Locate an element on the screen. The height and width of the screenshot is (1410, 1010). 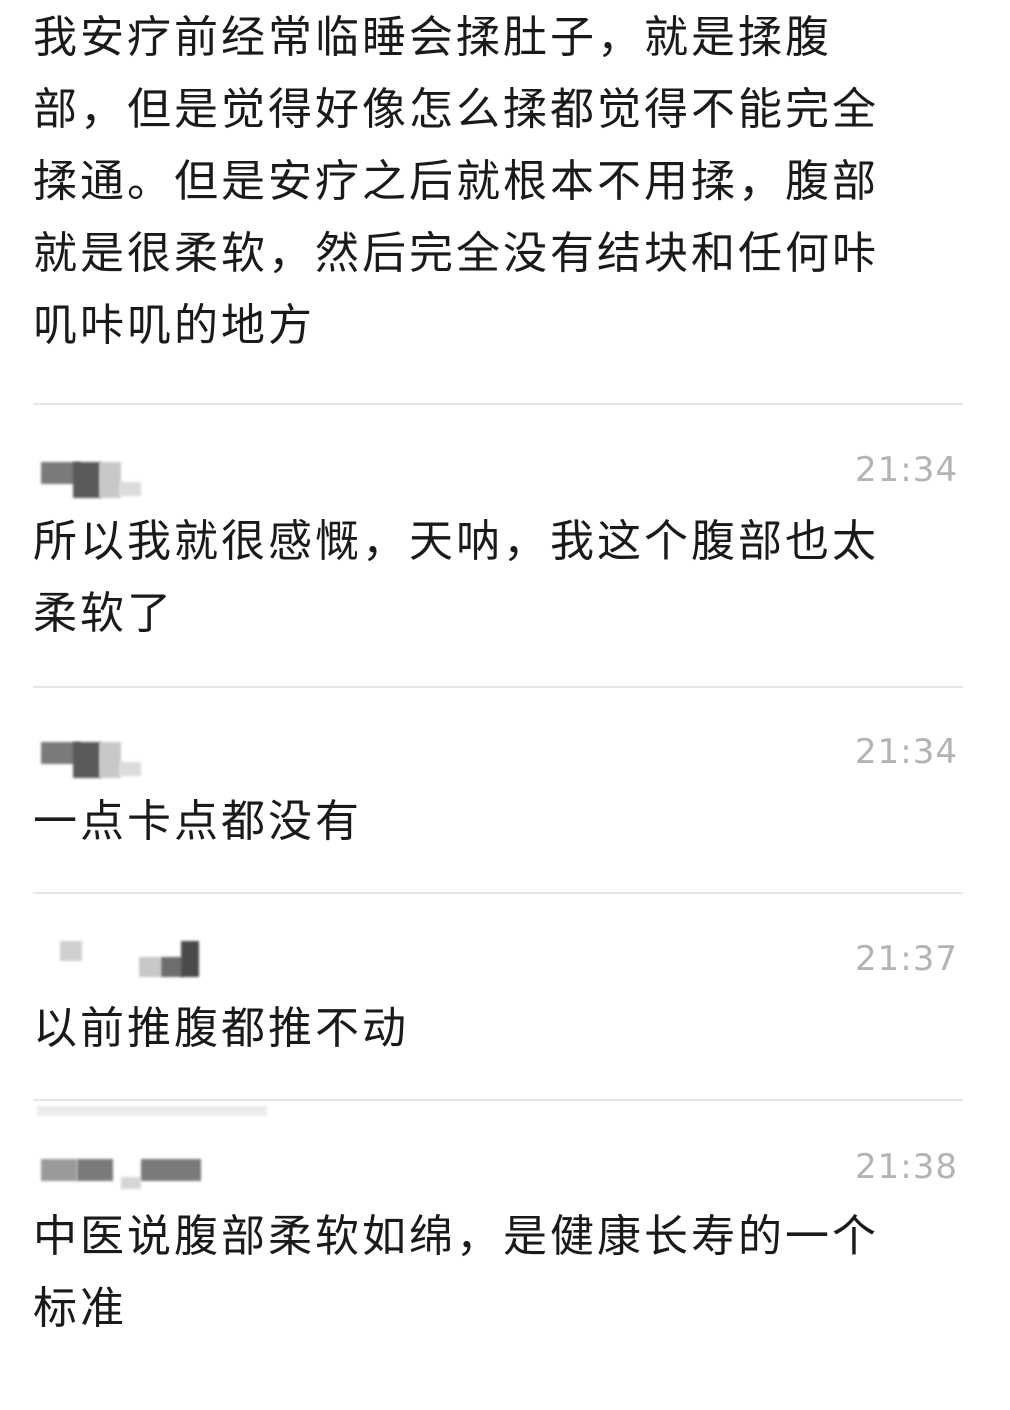
list-item: 21:38 中医说腹部柔软如绵，是健康长寿的一个标准 is located at coordinates (498, 1245).